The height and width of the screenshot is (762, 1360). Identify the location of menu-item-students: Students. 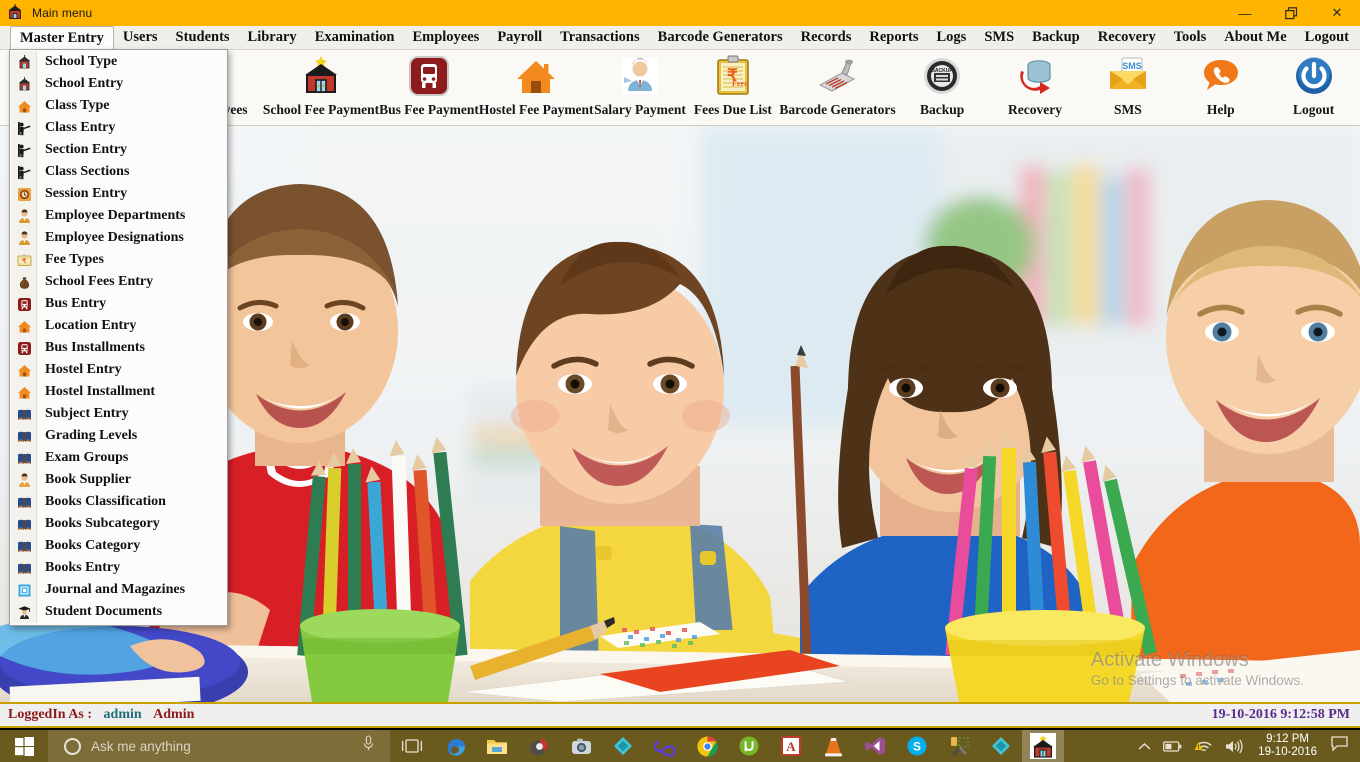
(203, 37).